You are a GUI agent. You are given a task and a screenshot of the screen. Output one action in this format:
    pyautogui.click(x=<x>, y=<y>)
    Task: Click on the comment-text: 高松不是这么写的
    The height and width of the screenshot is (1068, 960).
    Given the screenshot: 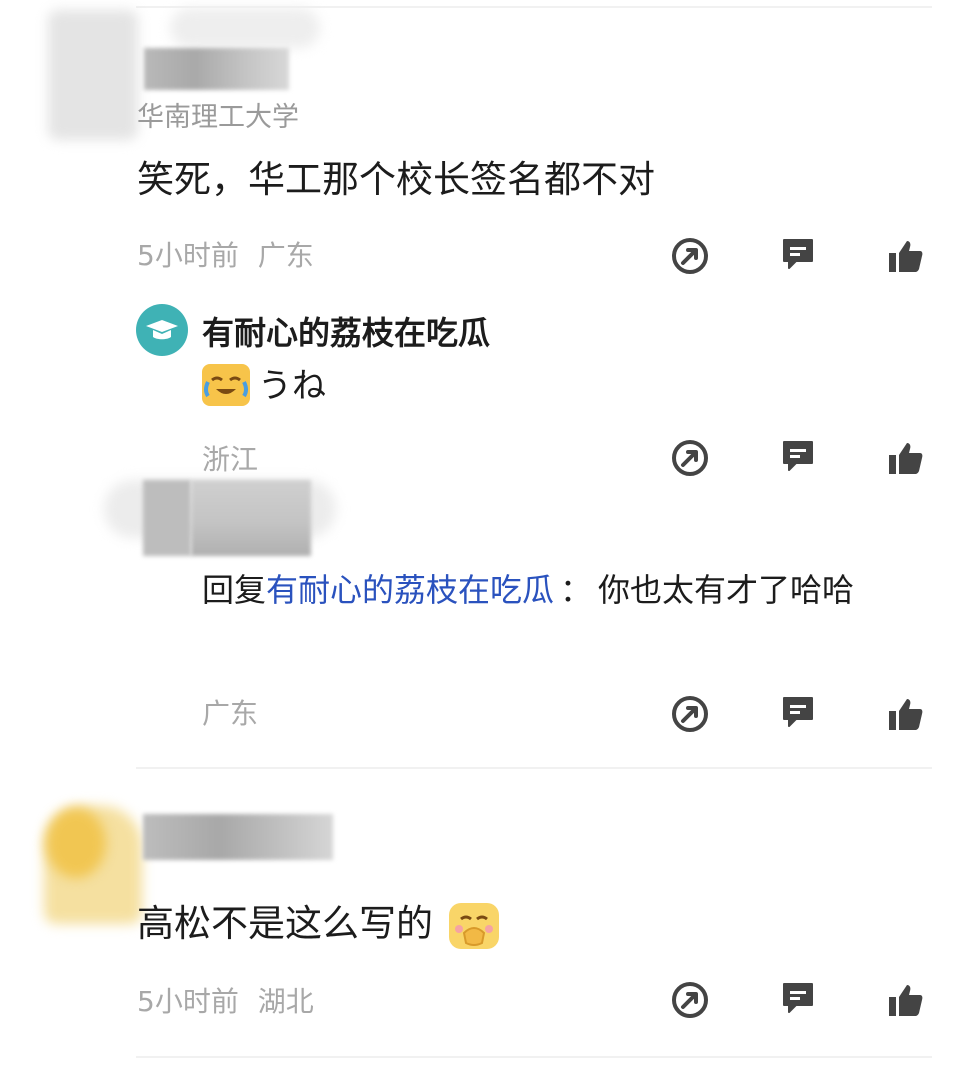 What is the action you would take?
    pyautogui.click(x=318, y=925)
    